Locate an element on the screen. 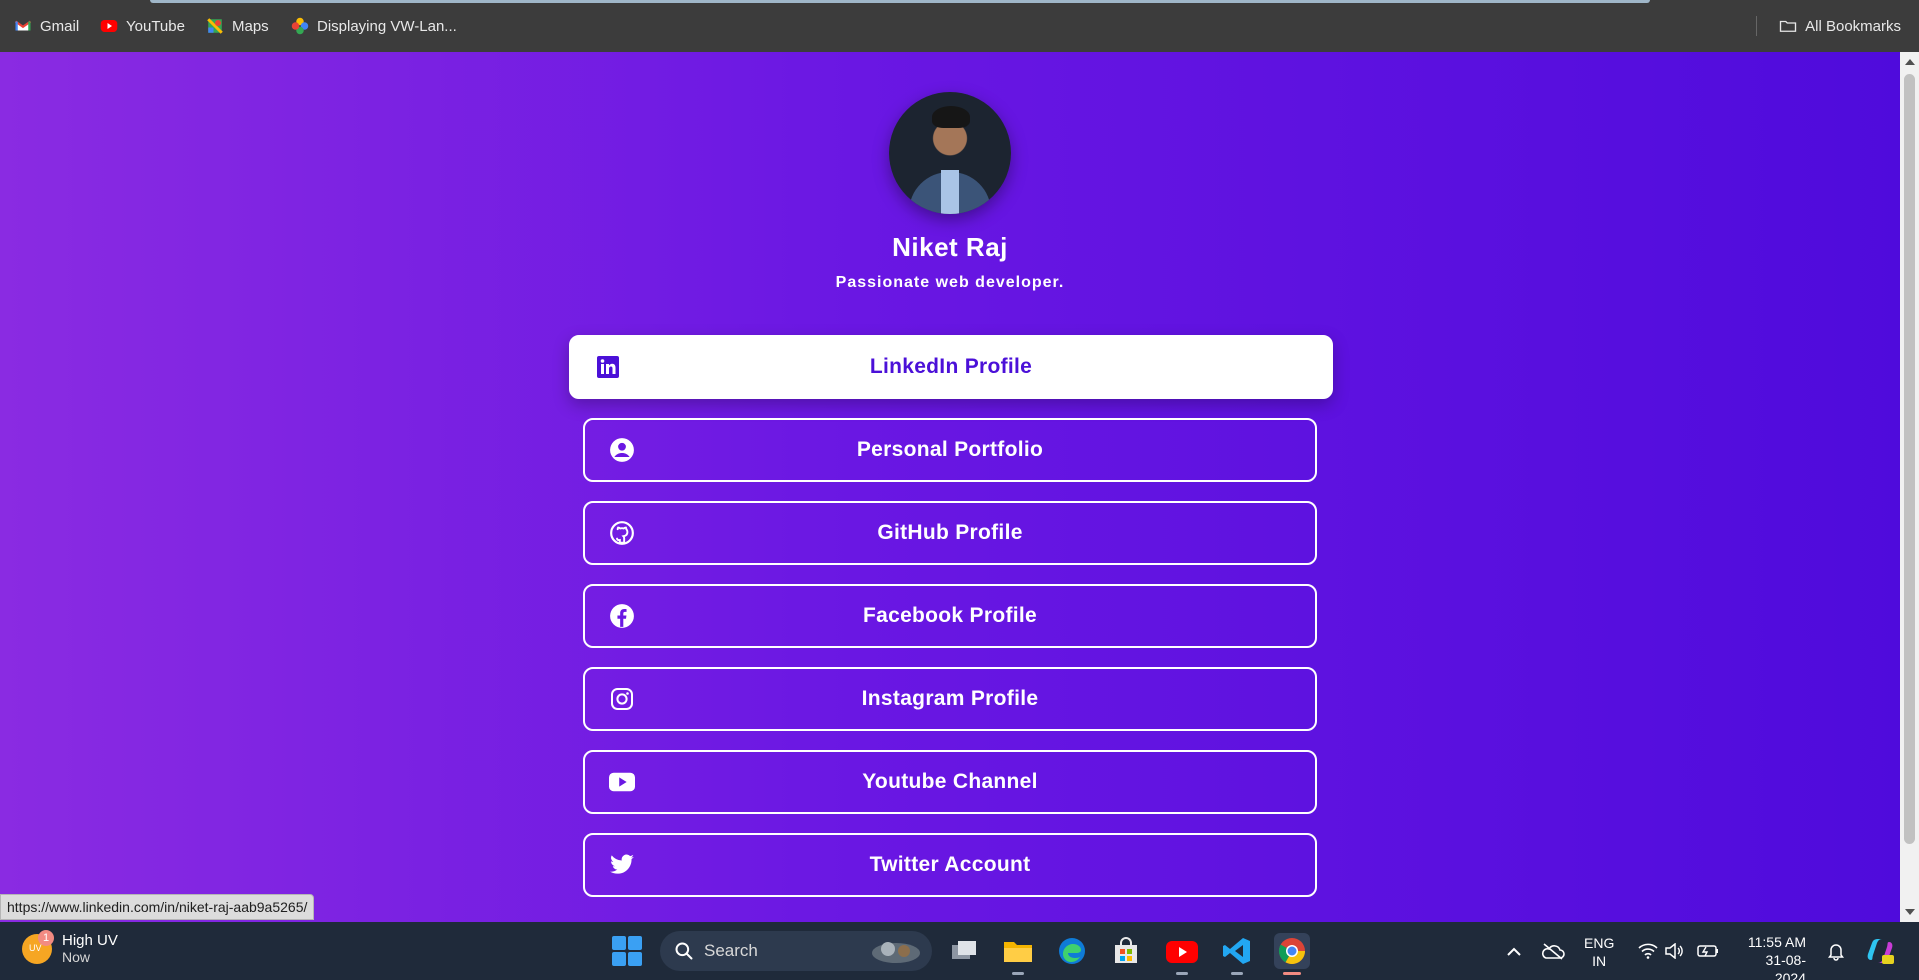 This screenshot has width=1919, height=980. maps-icon is located at coordinates (215, 26).